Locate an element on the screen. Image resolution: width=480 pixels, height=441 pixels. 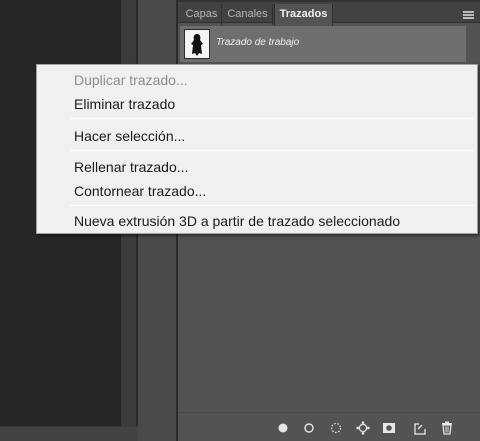
panel-tab-bar: Capas Canales Trazados is located at coordinates (329, 13).